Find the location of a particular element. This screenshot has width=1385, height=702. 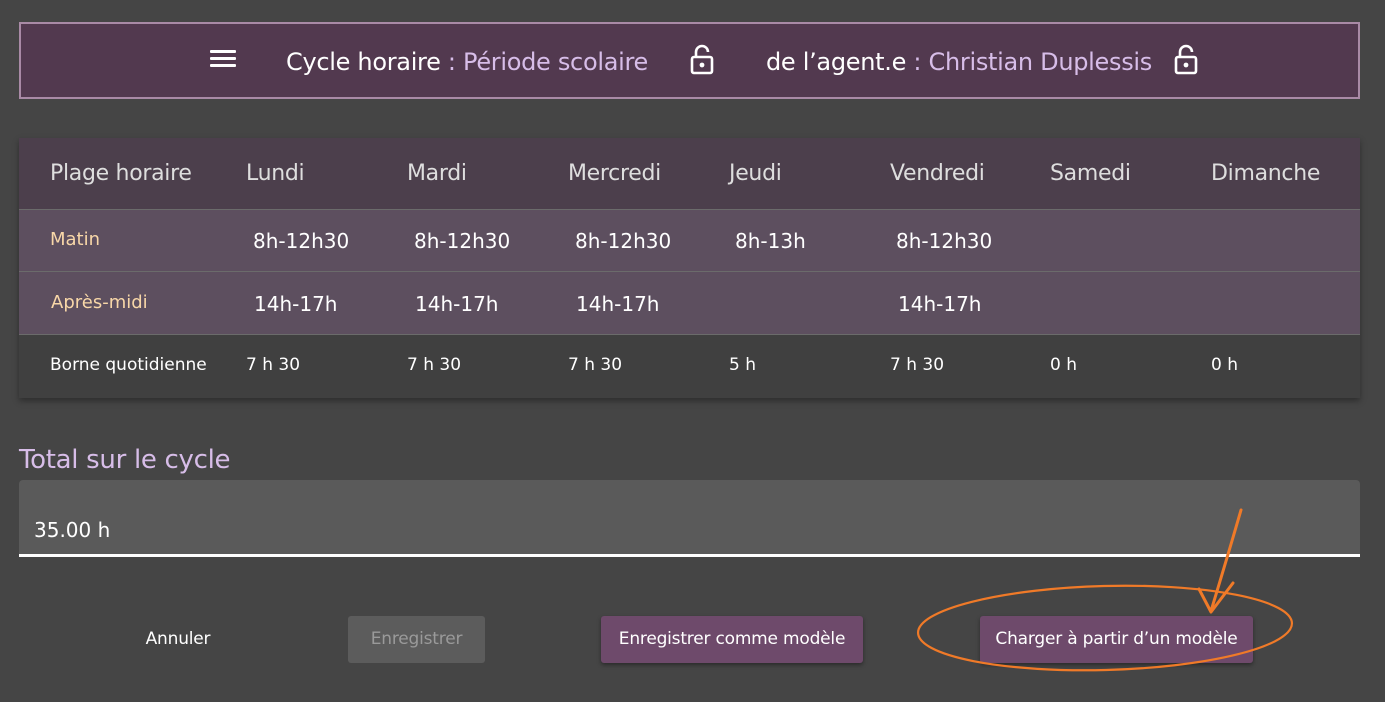

cycle-title: Cycle horaire : Période scolaire is located at coordinates (467, 62).